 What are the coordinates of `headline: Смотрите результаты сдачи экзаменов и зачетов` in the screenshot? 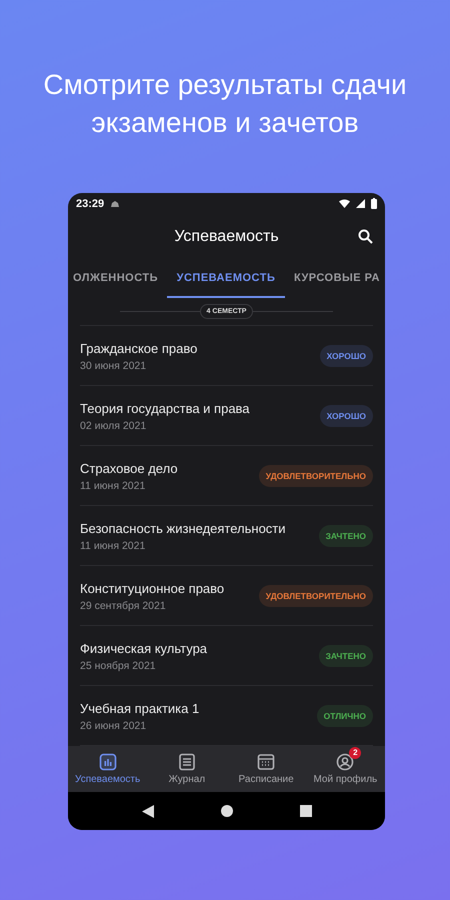 It's located at (225, 104).